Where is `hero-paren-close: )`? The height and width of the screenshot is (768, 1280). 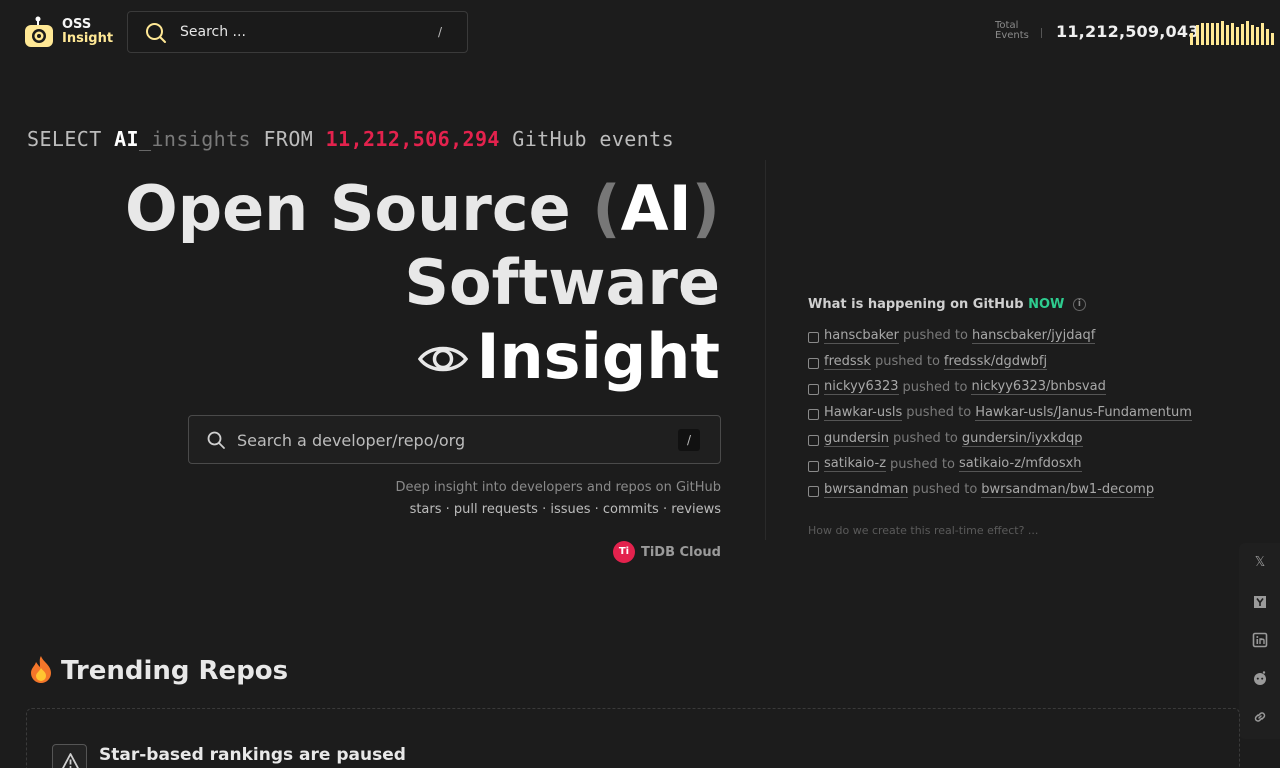
hero-paren-close: ) is located at coordinates (705, 208).